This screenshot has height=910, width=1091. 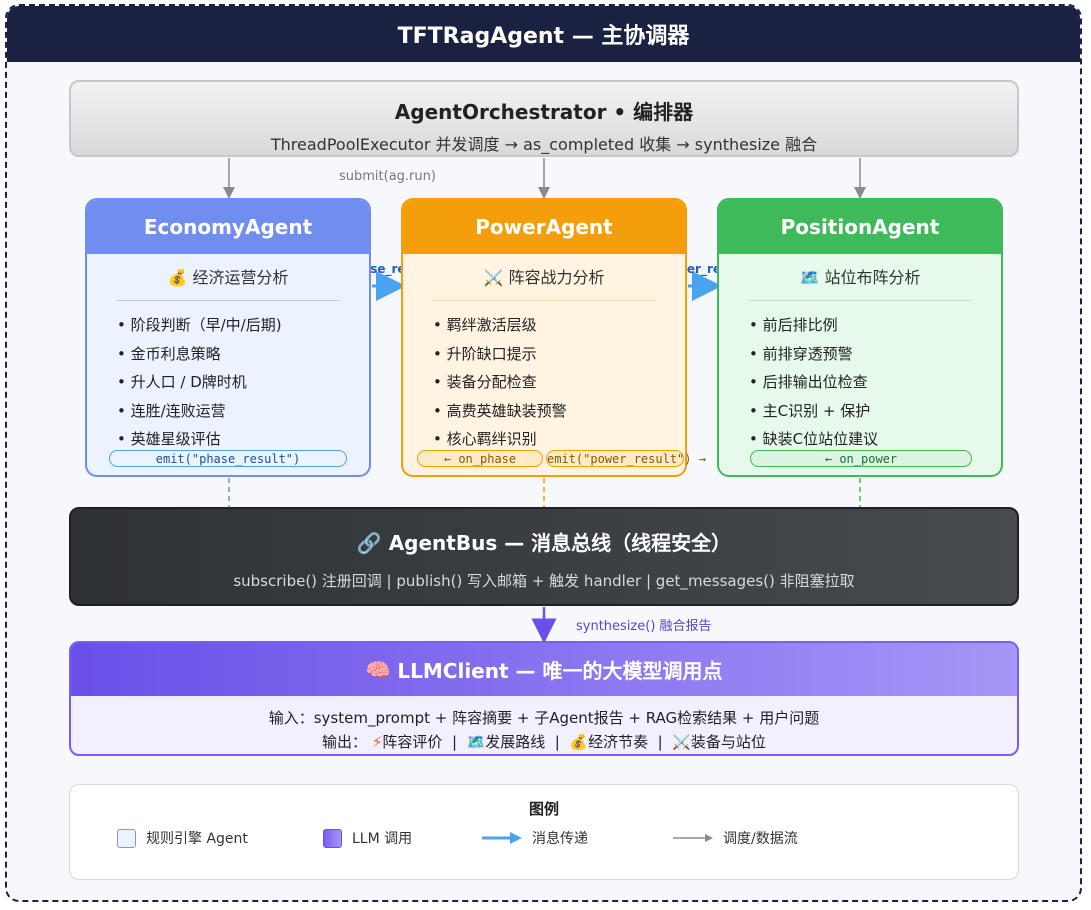 What do you see at coordinates (240, 277) in the screenshot?
I see `economy-agent-subtitle: 经济运营分析` at bounding box center [240, 277].